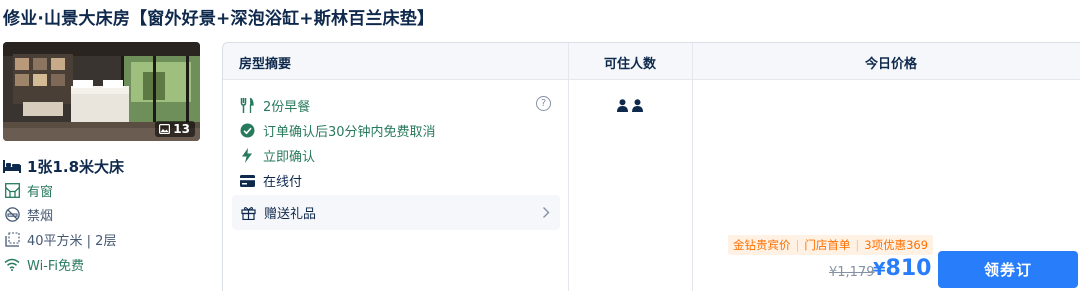 Image resolution: width=1080 pixels, height=291 pixels. I want to click on question-icon: ?, so click(543, 103).